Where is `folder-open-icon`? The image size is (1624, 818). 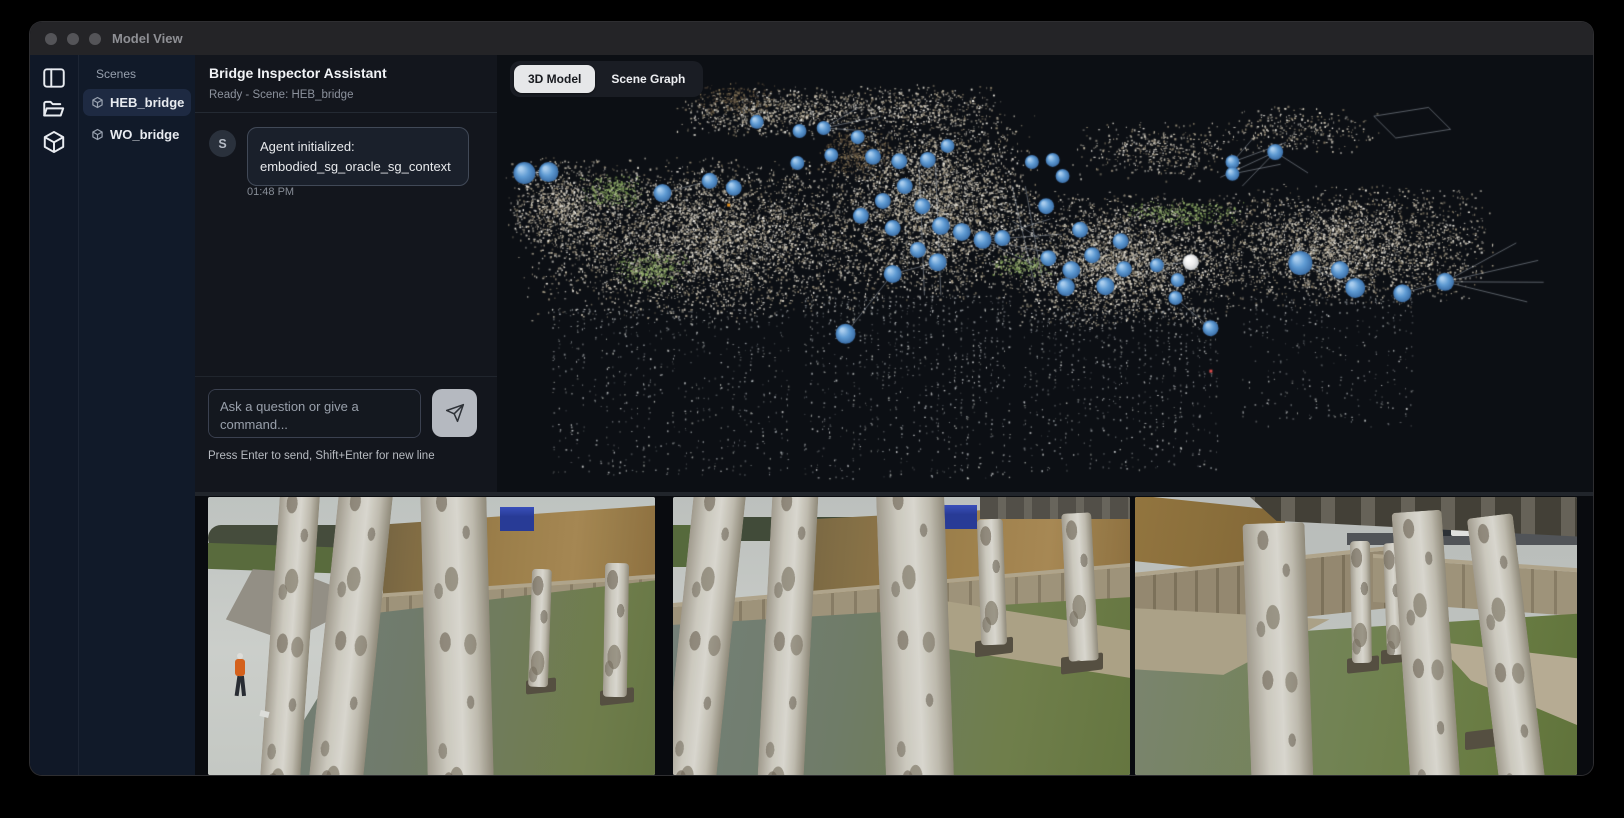 folder-open-icon is located at coordinates (54, 108).